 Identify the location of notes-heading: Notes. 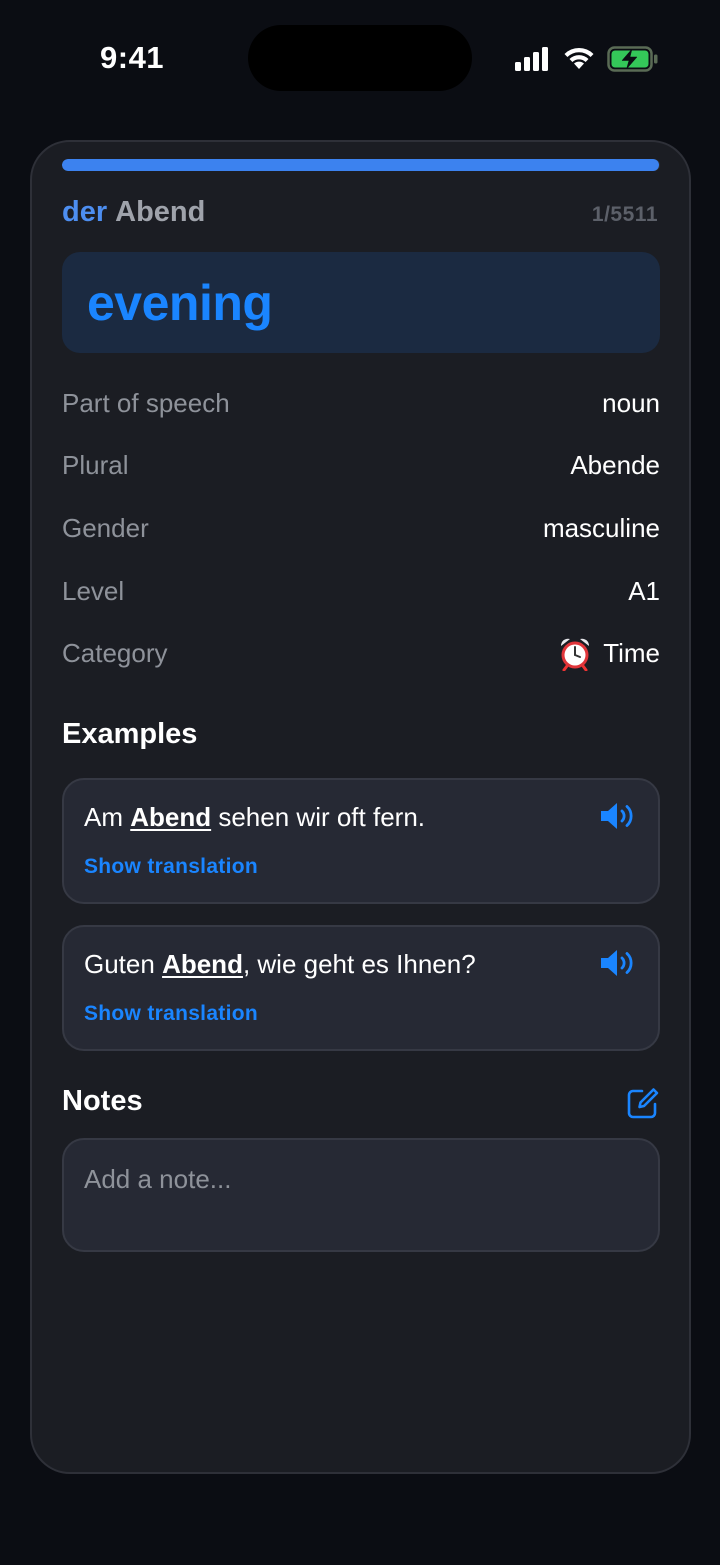
(102, 1101).